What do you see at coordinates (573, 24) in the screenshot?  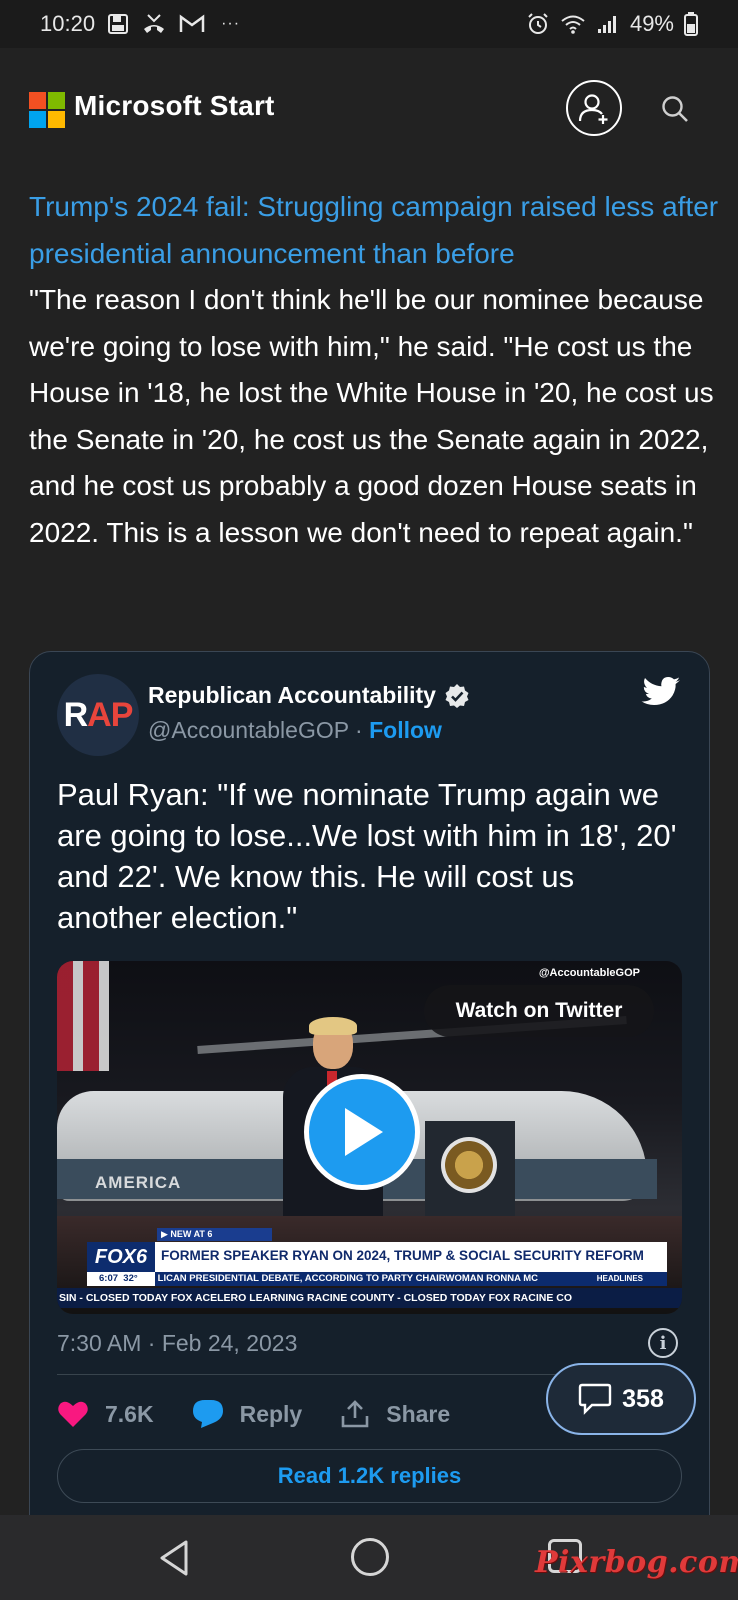 I see `wifi-icon` at bounding box center [573, 24].